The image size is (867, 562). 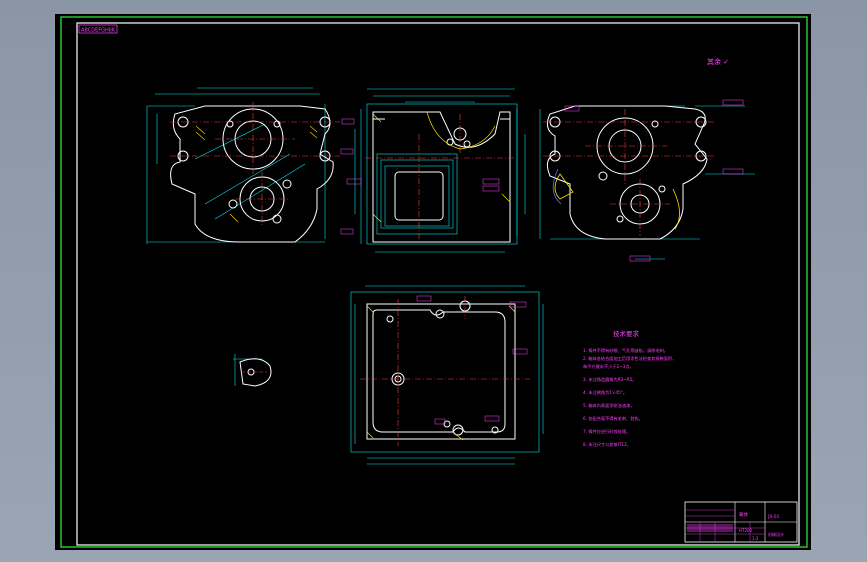 What do you see at coordinates (608, 366) in the screenshot?
I see `tech-line: 每平方厘米不少于2~3点。` at bounding box center [608, 366].